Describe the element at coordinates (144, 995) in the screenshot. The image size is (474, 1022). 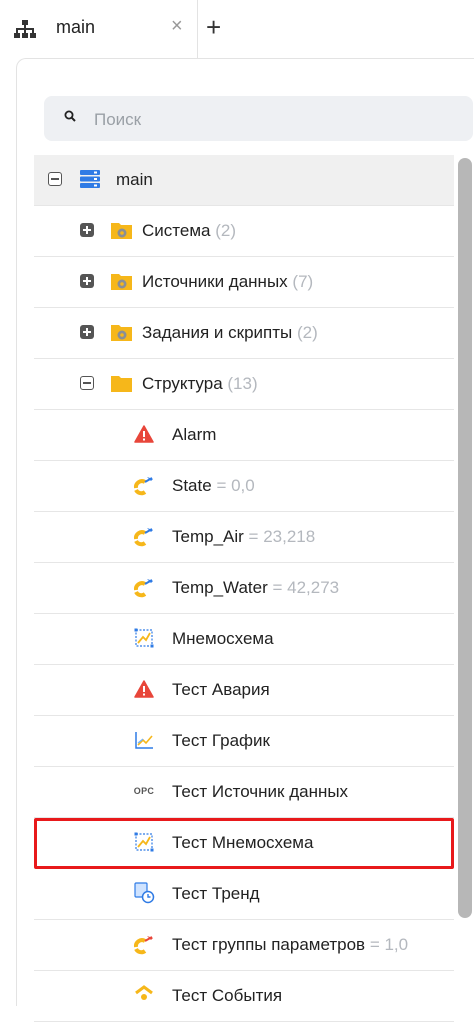
I see `events-icon` at that location.